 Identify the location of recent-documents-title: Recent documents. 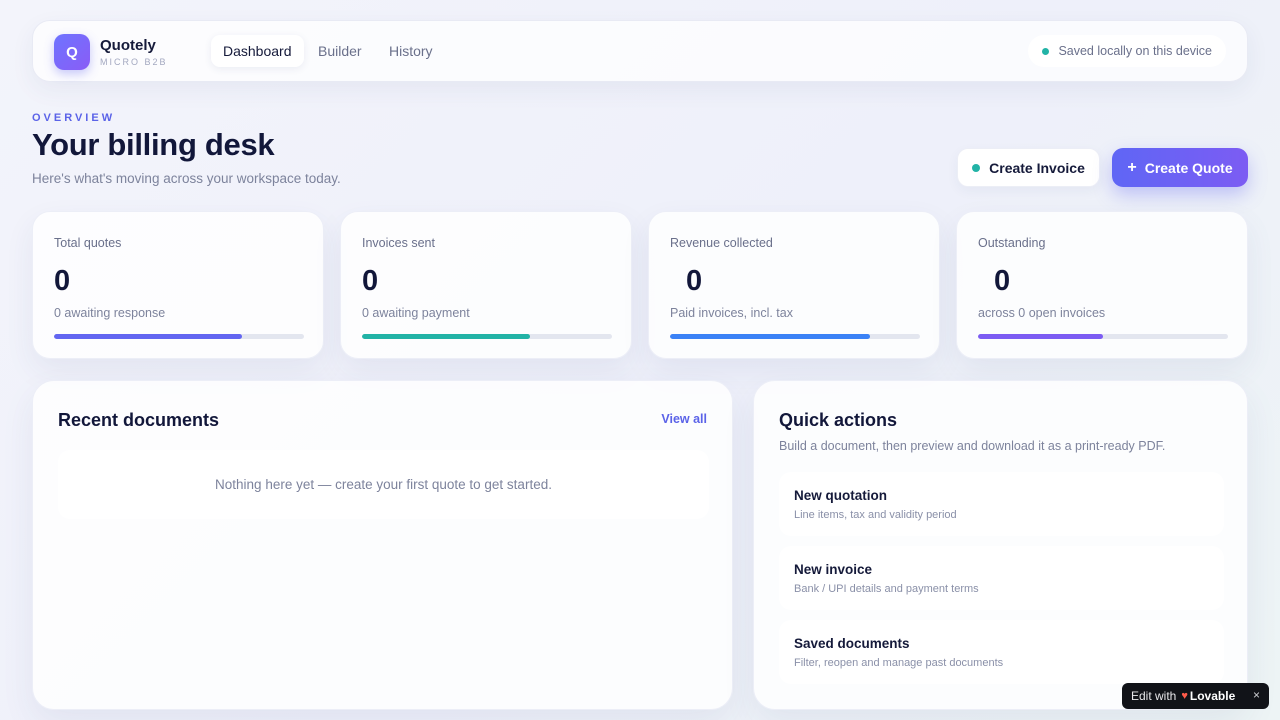
(139, 420).